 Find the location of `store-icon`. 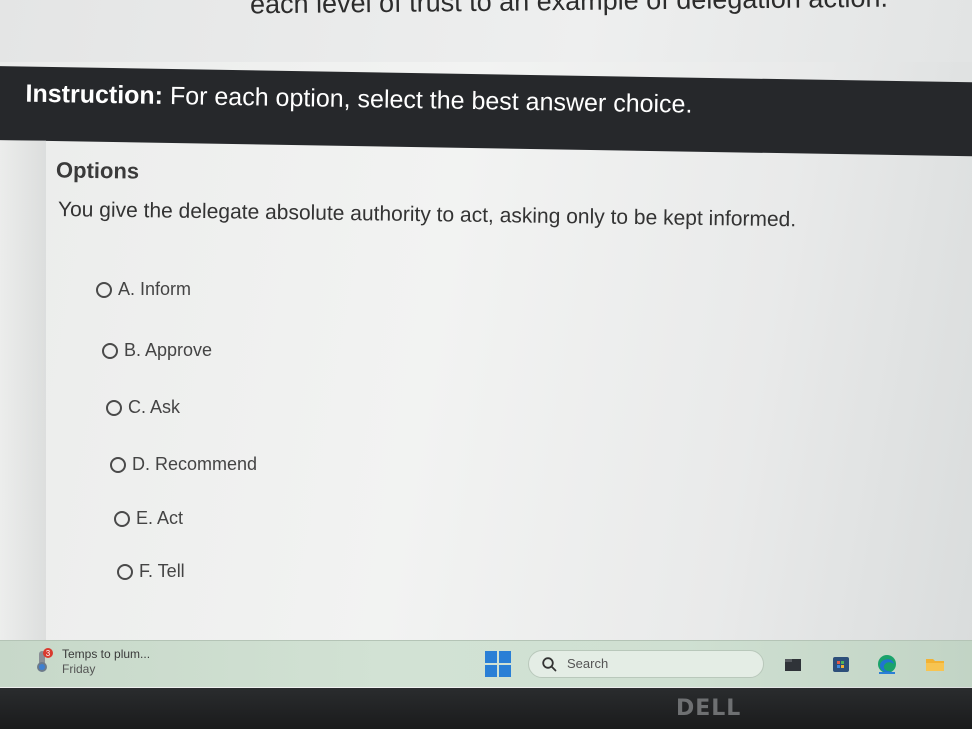

store-icon is located at coordinates (841, 664).